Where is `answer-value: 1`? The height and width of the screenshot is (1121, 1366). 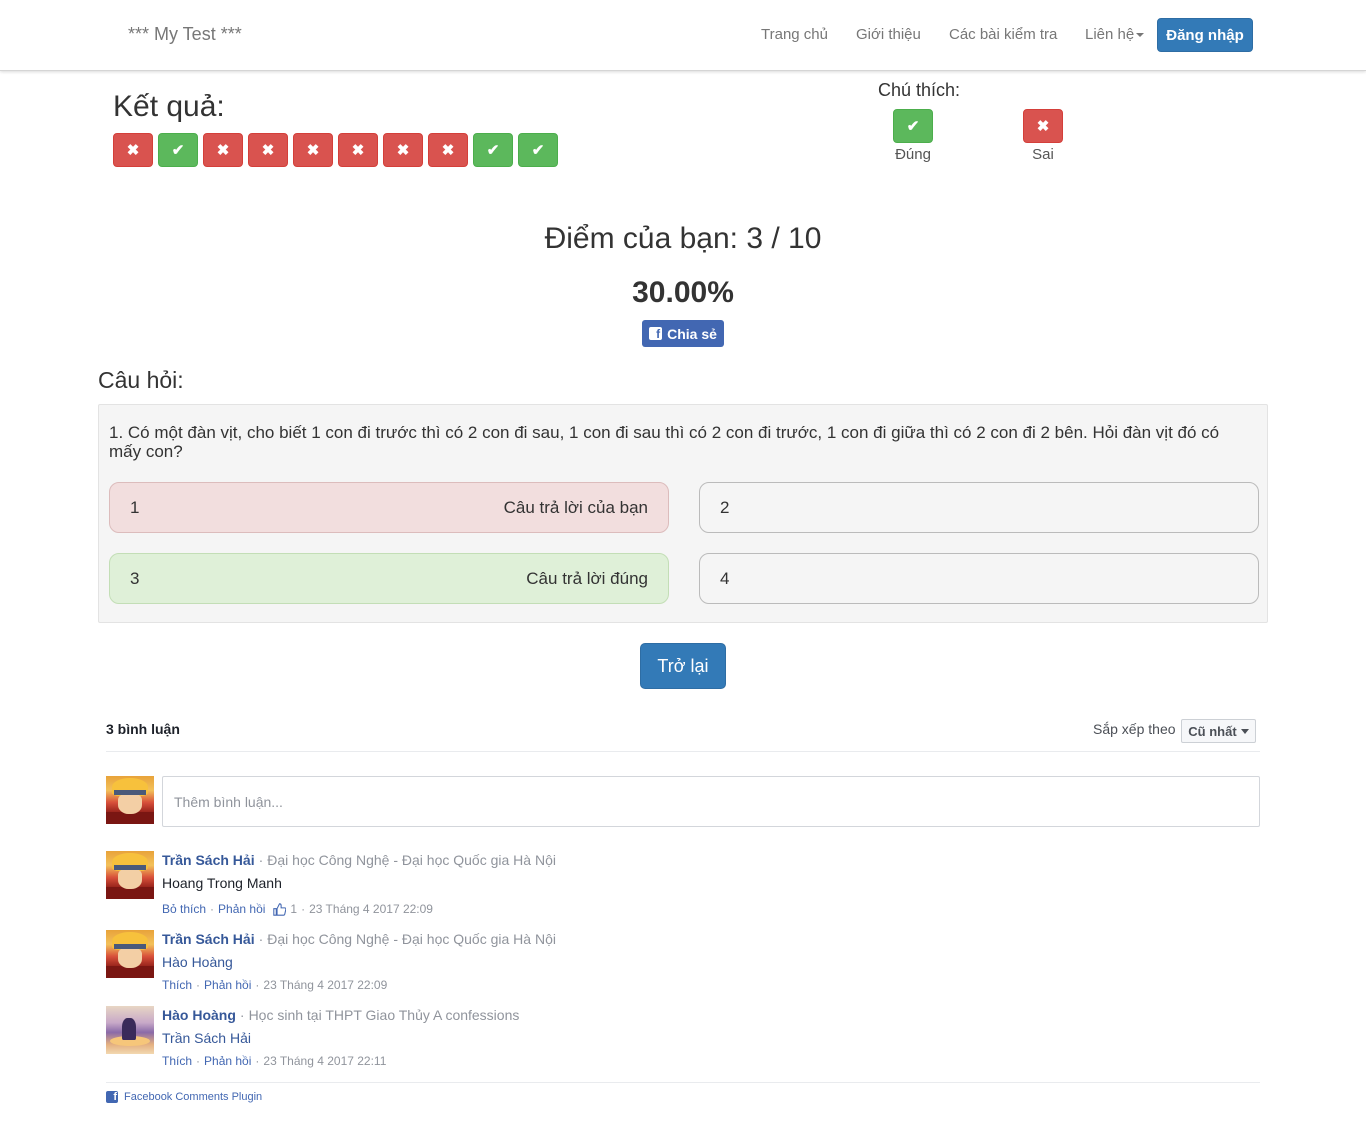 answer-value: 1 is located at coordinates (135, 507).